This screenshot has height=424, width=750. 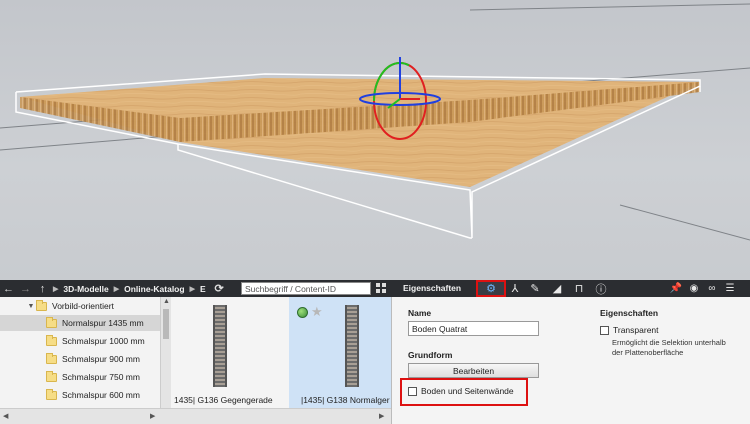 I want to click on brush-icon: ✎, so click(x=535, y=289).